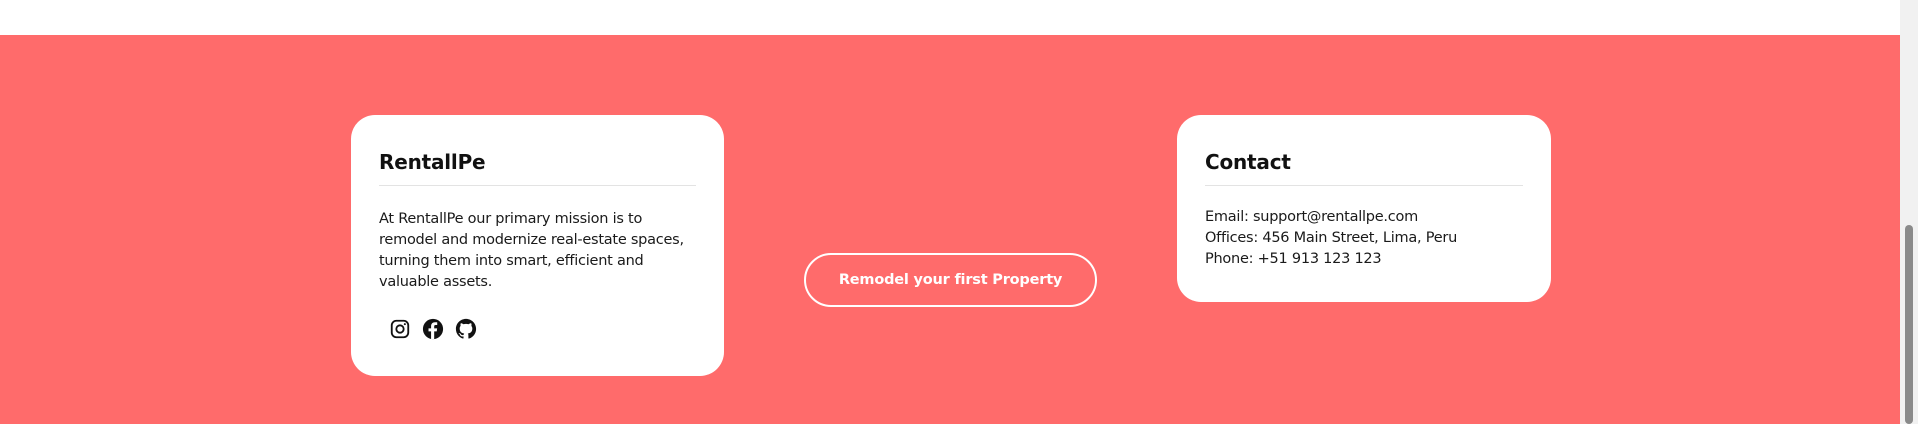  I want to click on remodel-property-button: Remodel your first Property, so click(950, 280).